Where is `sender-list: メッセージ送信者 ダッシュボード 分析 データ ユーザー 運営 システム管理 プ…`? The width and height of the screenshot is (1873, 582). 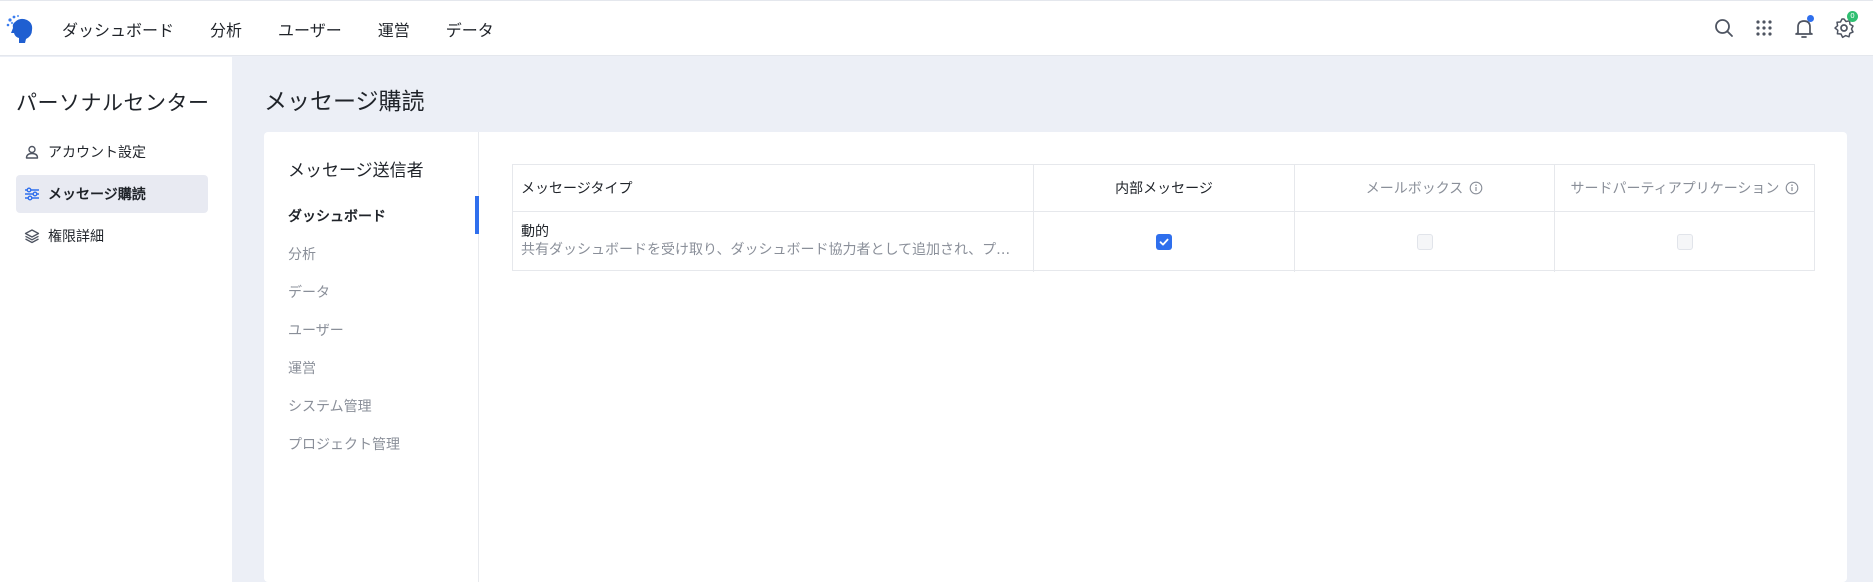 sender-list: メッセージ送信者 ダッシュボード 分析 データ ユーザー 運営 システム管理 プ… is located at coordinates (371, 357).